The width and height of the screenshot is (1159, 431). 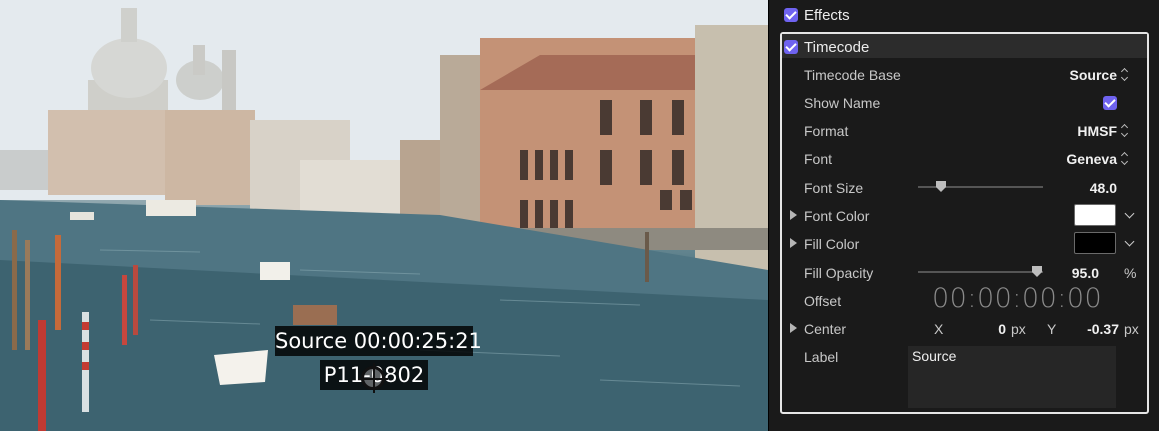 I want to click on fill-opacity-value: 95.0, so click(x=1079, y=273).